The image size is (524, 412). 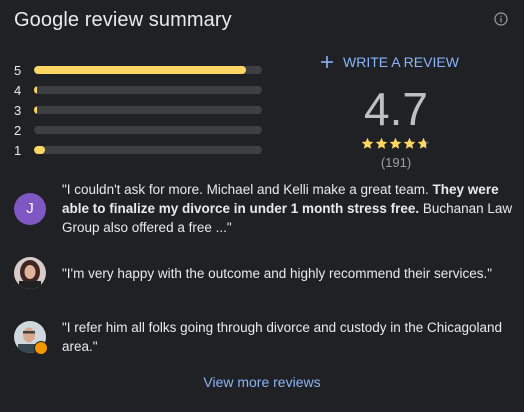 I want to click on rating-distribution: 5 4 3 2 1, so click(x=139, y=110).